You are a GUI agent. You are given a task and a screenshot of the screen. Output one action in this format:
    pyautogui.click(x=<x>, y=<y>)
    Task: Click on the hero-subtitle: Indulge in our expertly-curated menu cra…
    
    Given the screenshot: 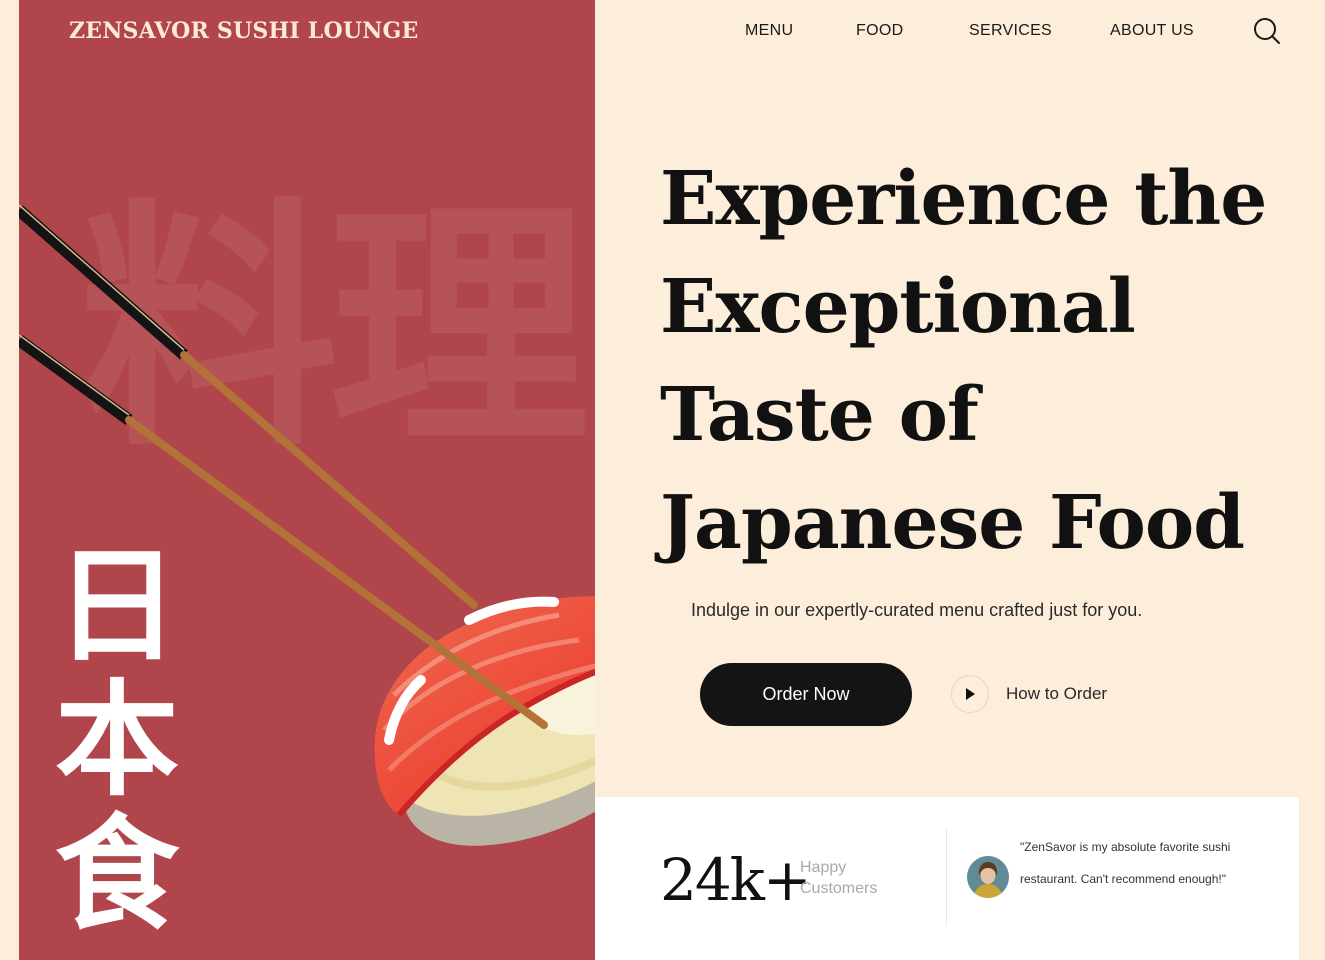 What is the action you would take?
    pyautogui.click(x=917, y=610)
    